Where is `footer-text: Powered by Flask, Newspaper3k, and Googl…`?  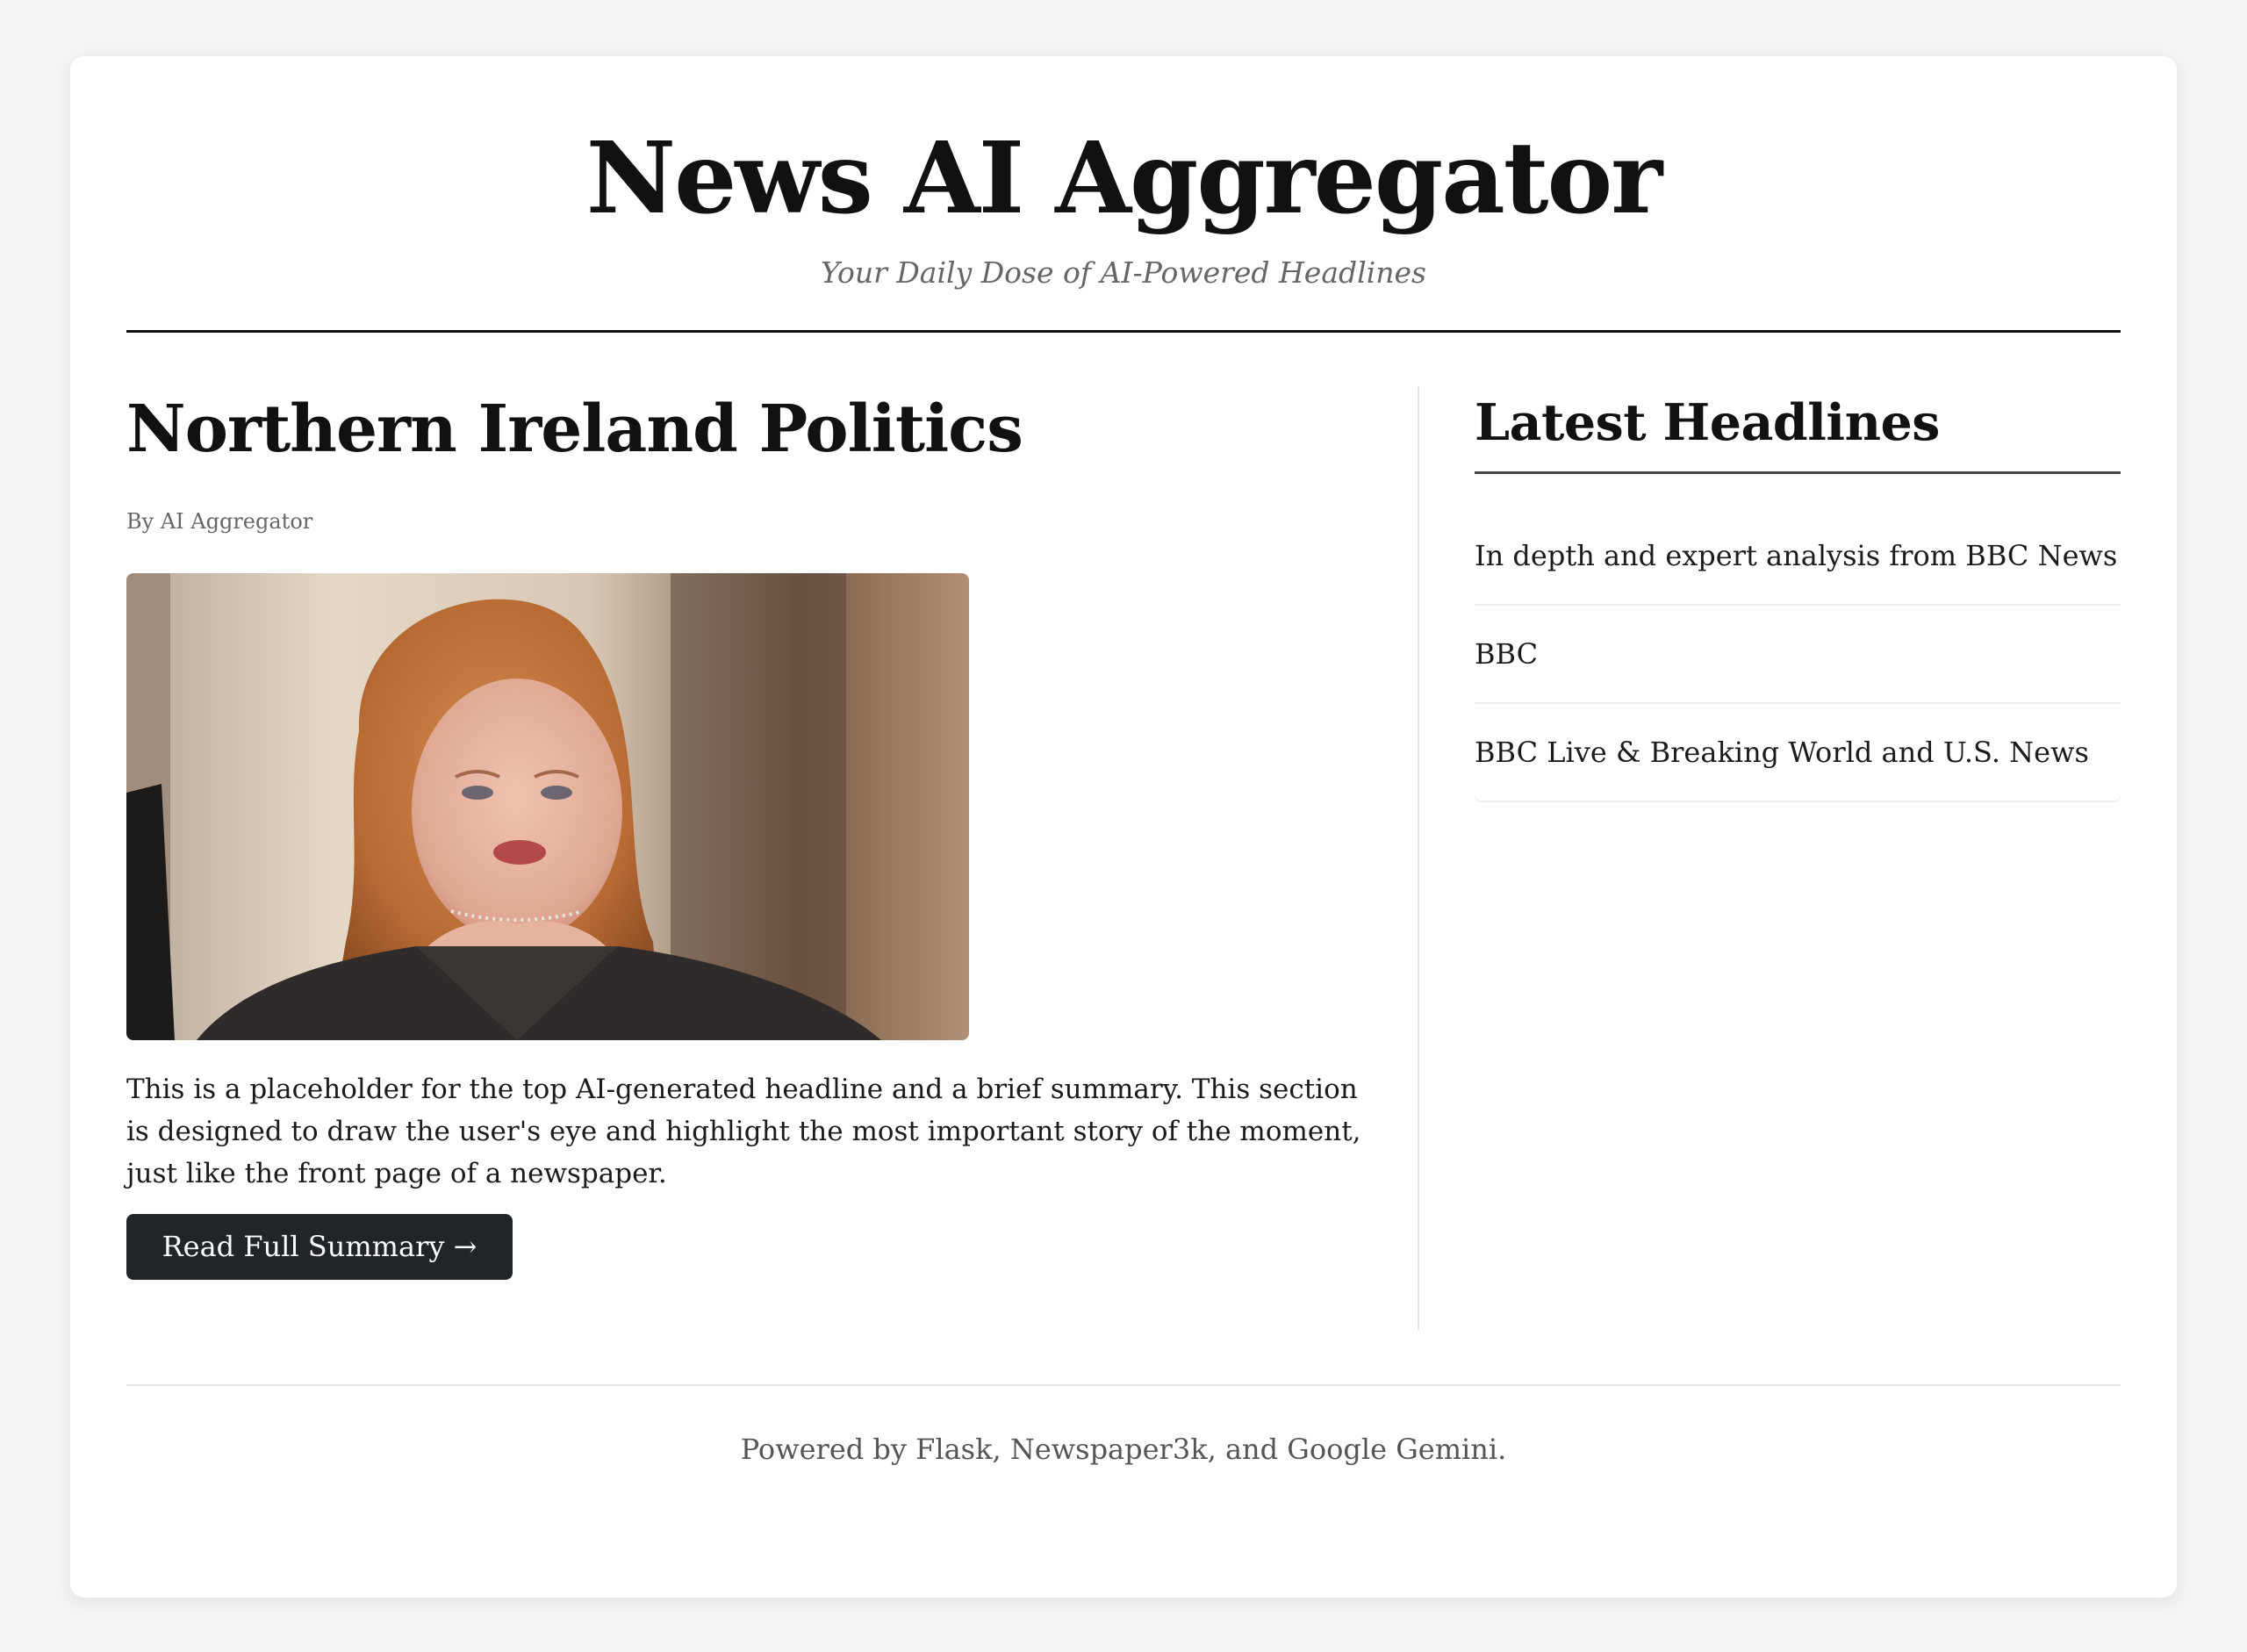 footer-text: Powered by Flask, Newspaper3k, and Googl… is located at coordinates (1123, 1449).